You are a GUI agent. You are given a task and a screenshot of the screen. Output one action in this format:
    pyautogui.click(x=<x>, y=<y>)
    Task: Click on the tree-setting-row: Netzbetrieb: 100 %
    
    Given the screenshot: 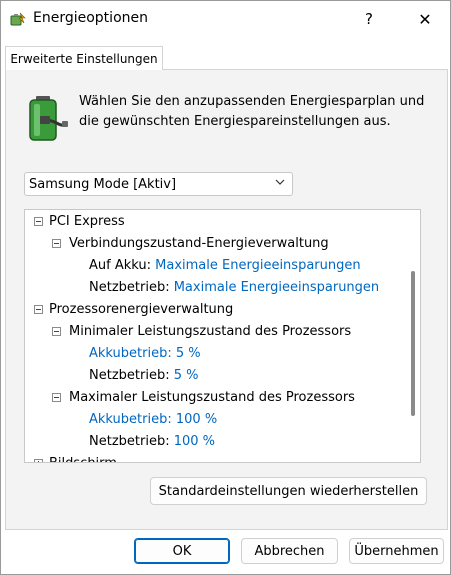 What is the action you would take?
    pyautogui.click(x=152, y=442)
    